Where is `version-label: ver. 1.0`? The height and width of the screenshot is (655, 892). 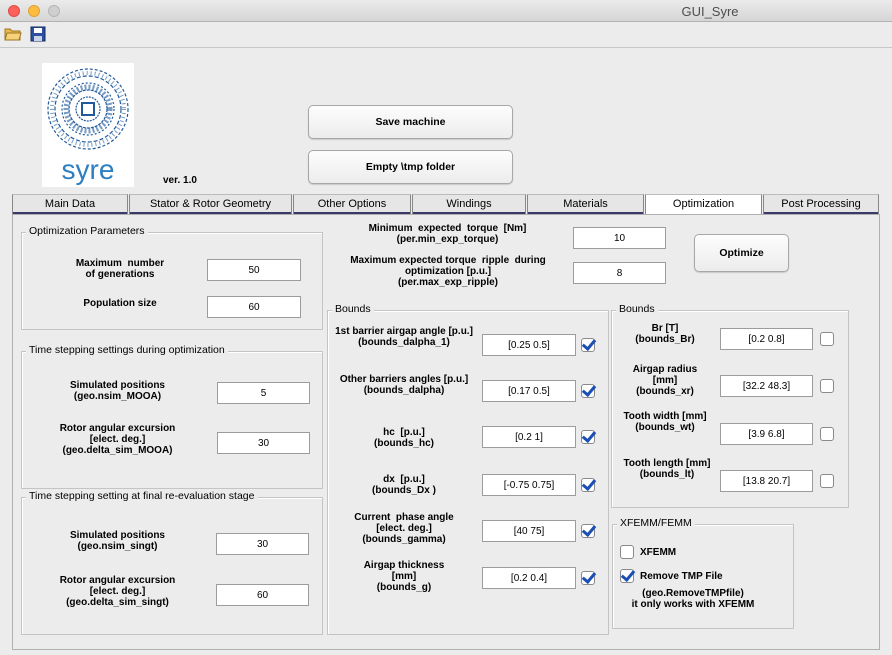
version-label: ver. 1.0 is located at coordinates (180, 180).